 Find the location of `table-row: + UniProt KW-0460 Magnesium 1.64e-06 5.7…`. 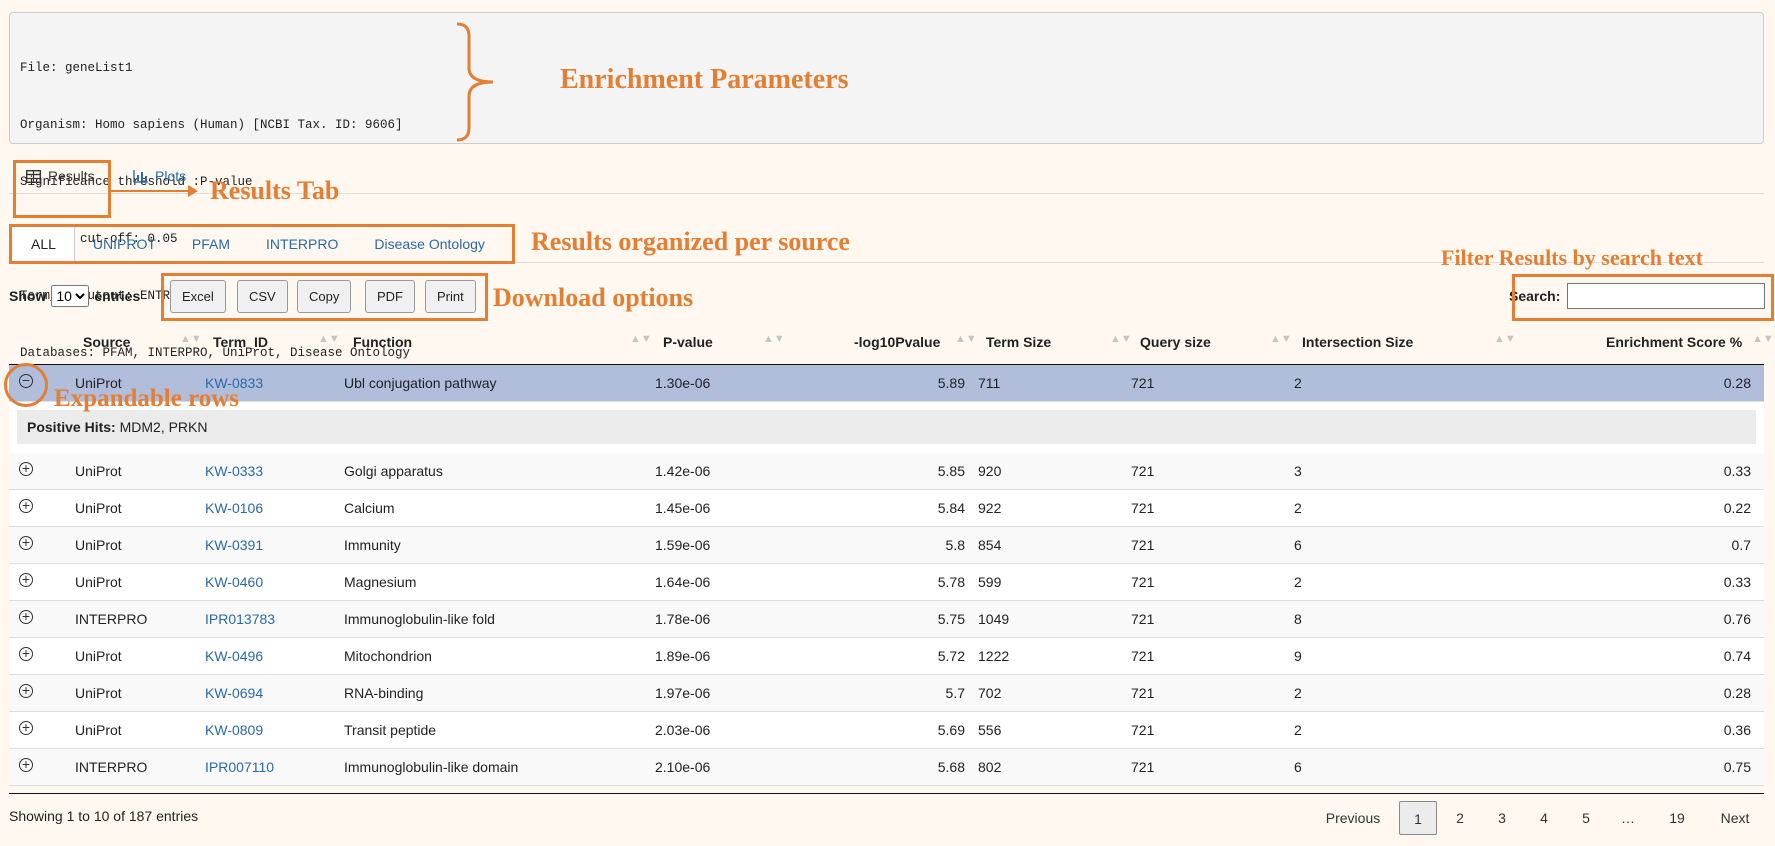

table-row: + UniProt KW-0460 Magnesium 1.64e-06 5.7… is located at coordinates (886, 582).